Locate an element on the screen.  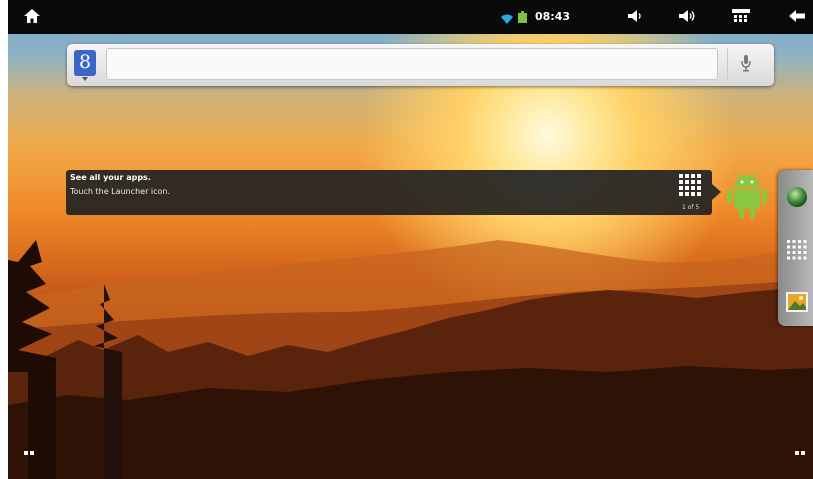
all-apps-button is located at coordinates (797, 250).